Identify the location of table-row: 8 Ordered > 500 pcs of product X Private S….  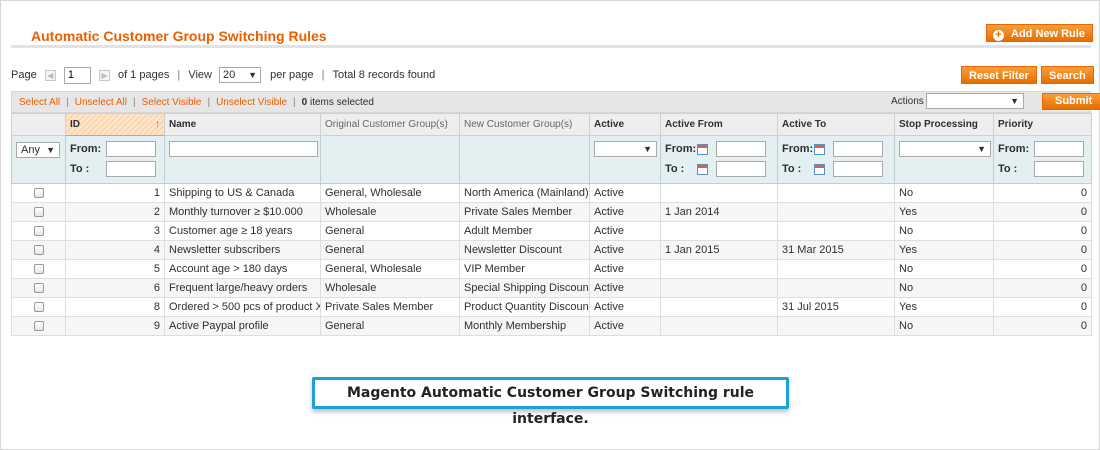
(551, 307).